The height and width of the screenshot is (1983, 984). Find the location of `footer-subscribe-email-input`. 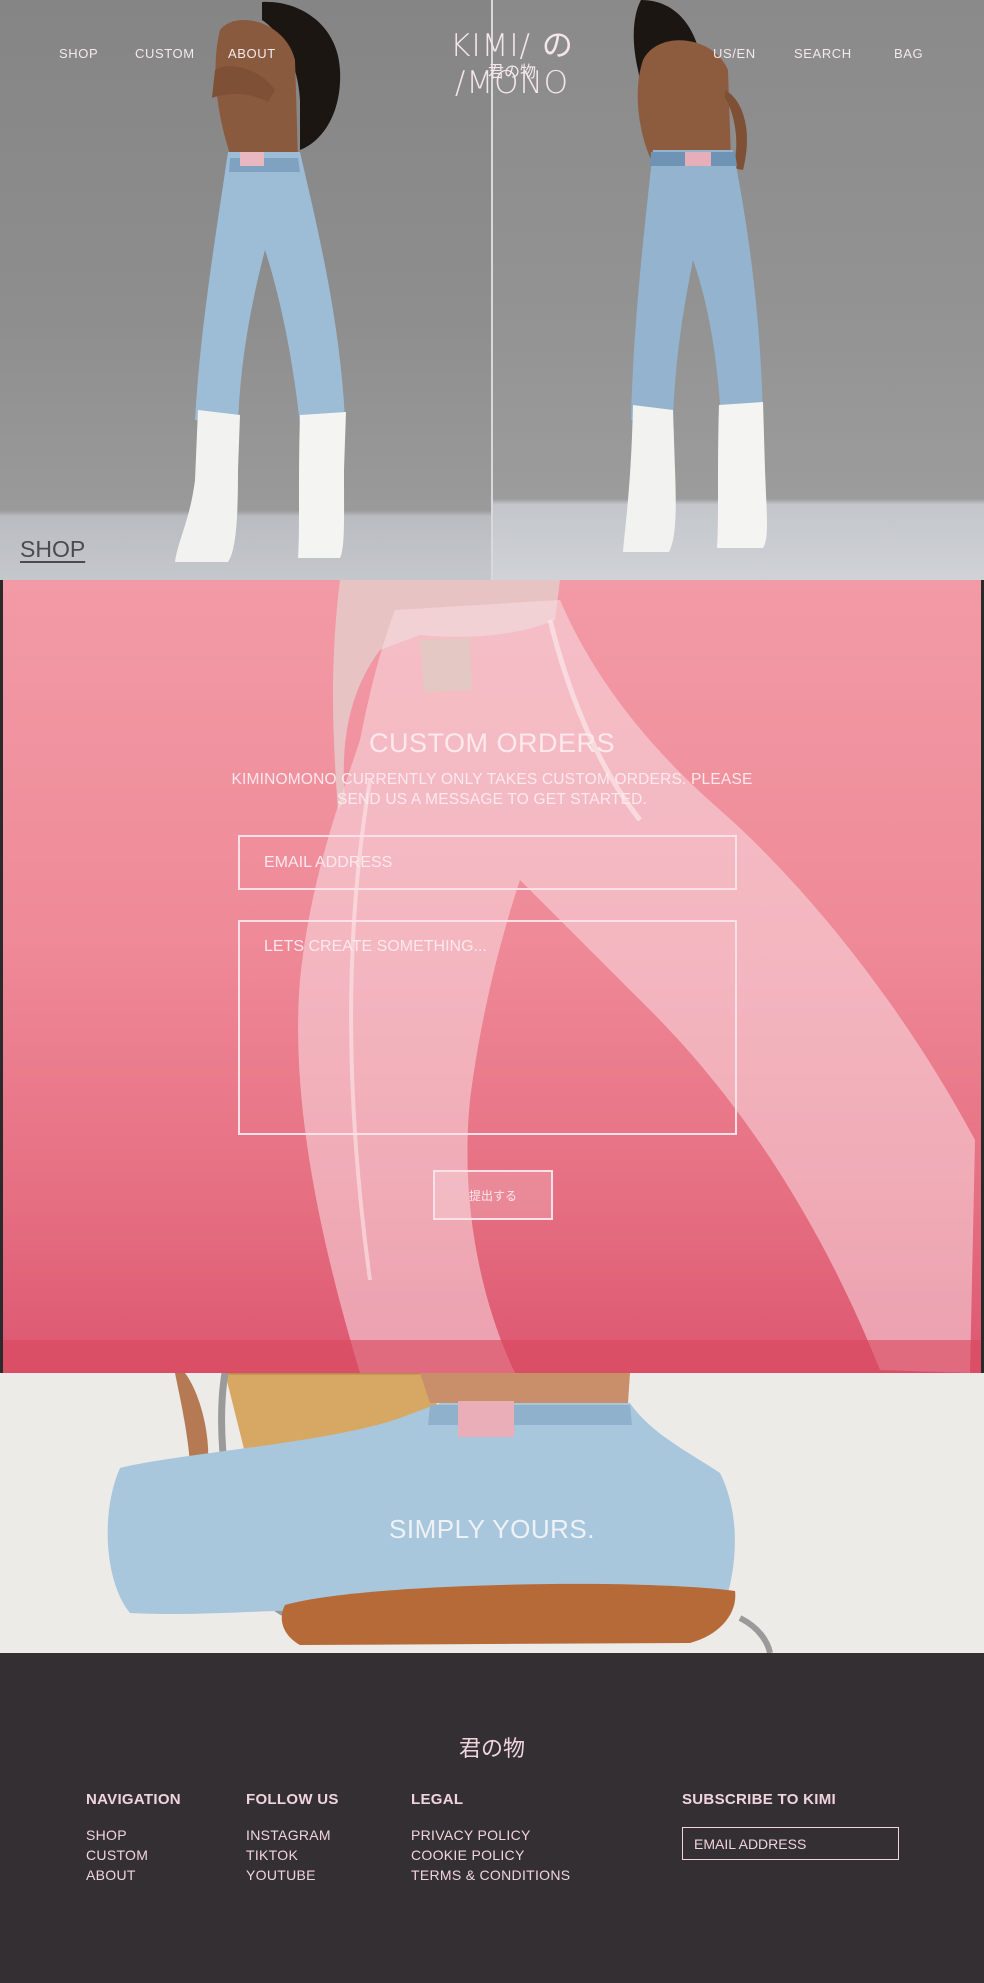

footer-subscribe-email-input is located at coordinates (790, 1843).